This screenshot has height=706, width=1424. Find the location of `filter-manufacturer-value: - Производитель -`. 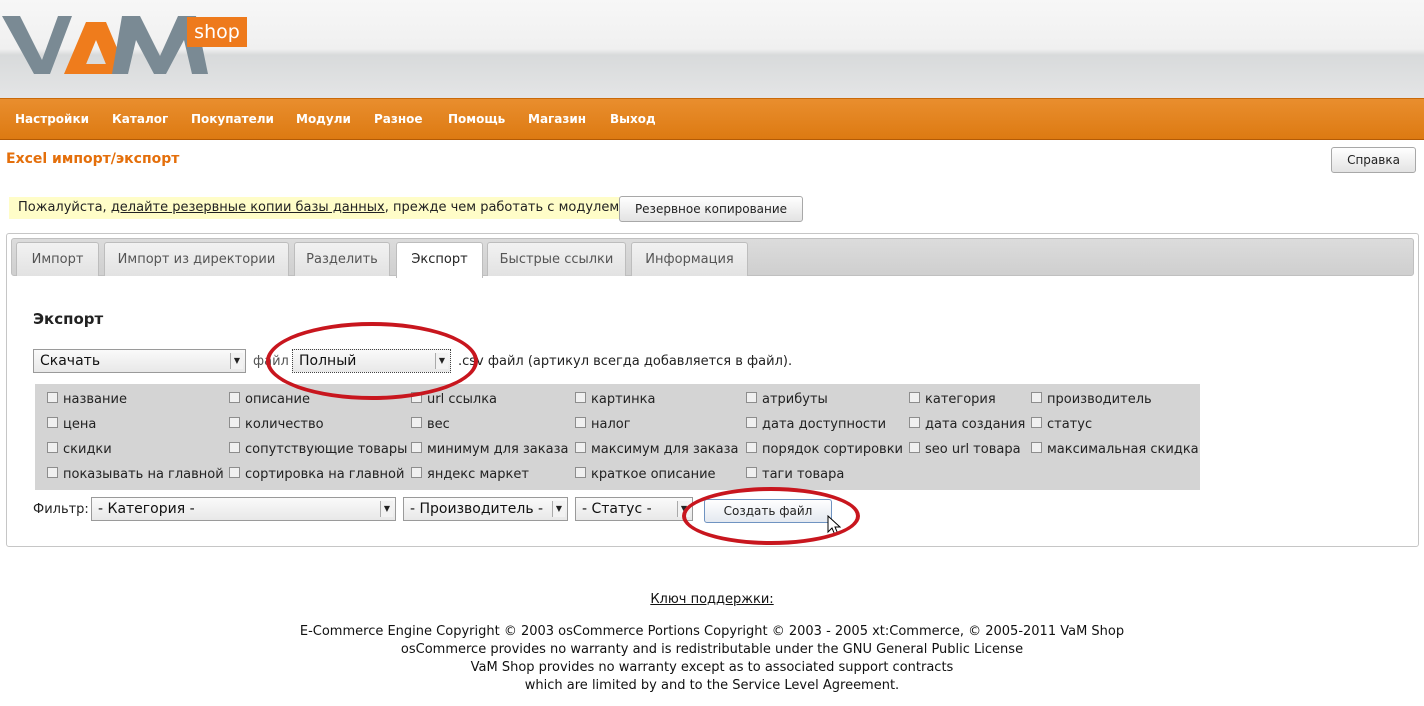

filter-manufacturer-value: - Производитель - is located at coordinates (477, 509).